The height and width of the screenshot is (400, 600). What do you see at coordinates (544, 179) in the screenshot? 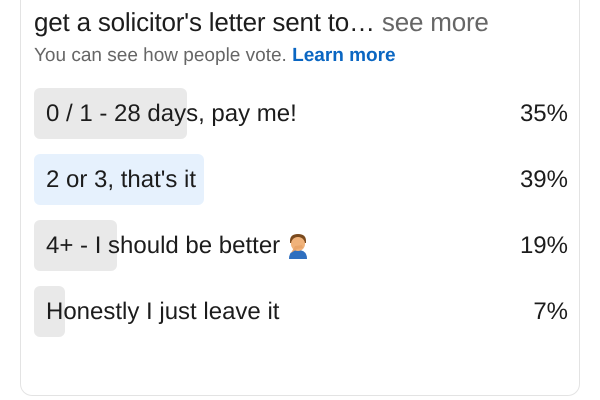
I see `vote-percentage: 39%` at bounding box center [544, 179].